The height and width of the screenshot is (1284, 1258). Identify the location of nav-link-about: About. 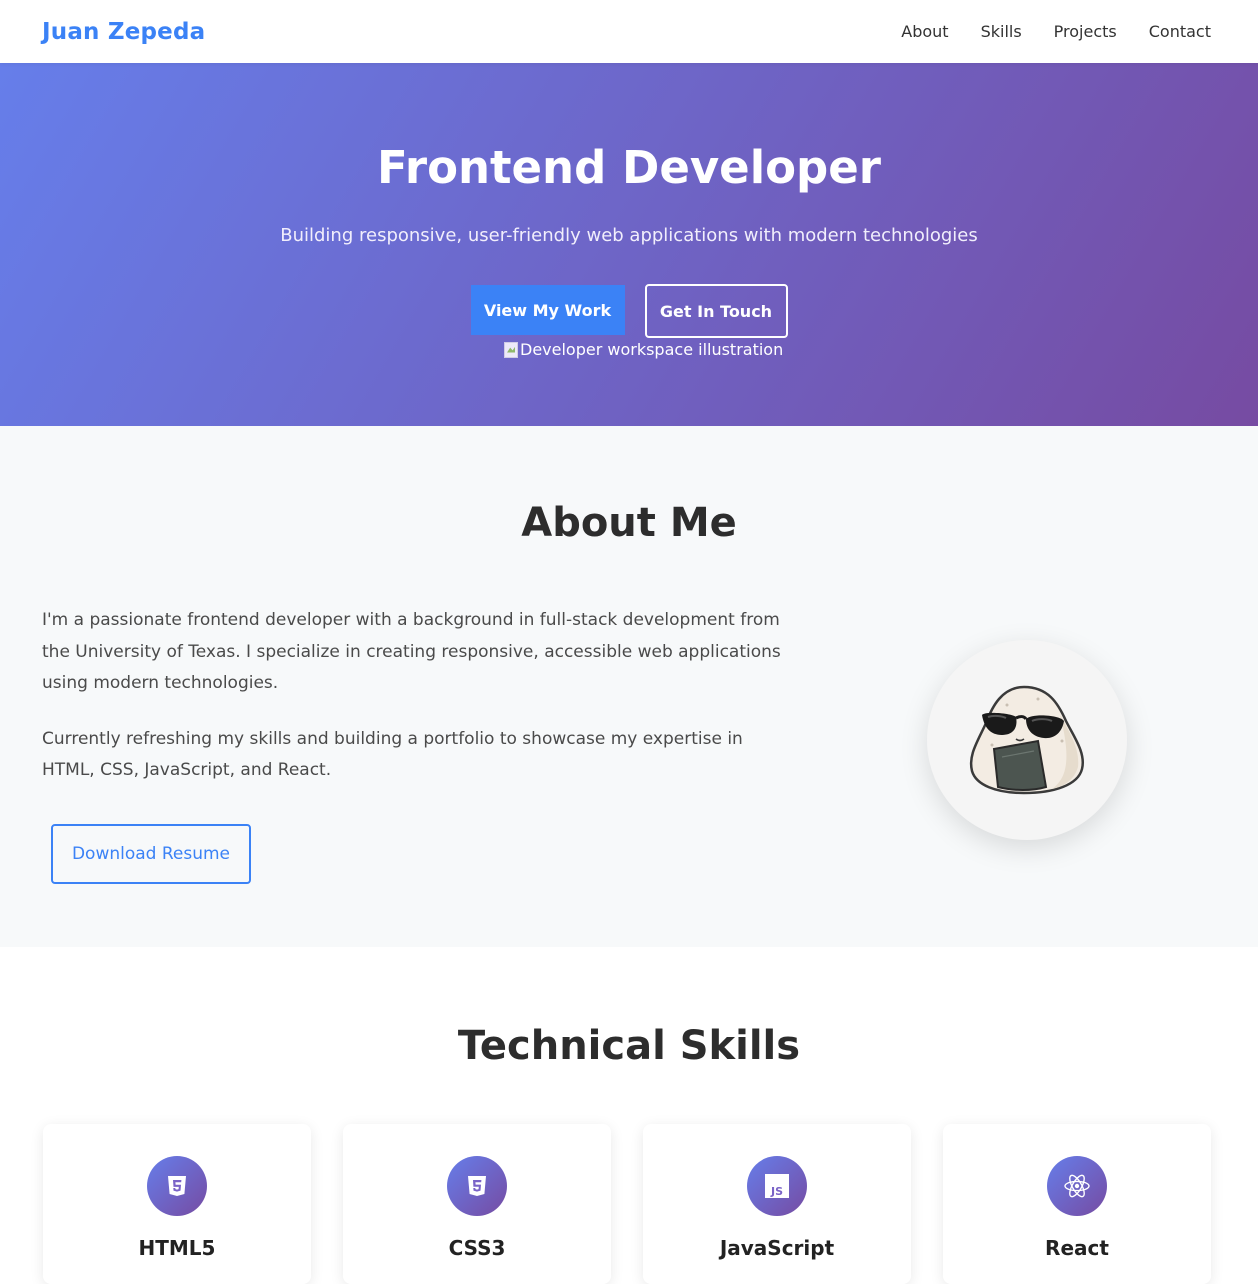
(924, 31).